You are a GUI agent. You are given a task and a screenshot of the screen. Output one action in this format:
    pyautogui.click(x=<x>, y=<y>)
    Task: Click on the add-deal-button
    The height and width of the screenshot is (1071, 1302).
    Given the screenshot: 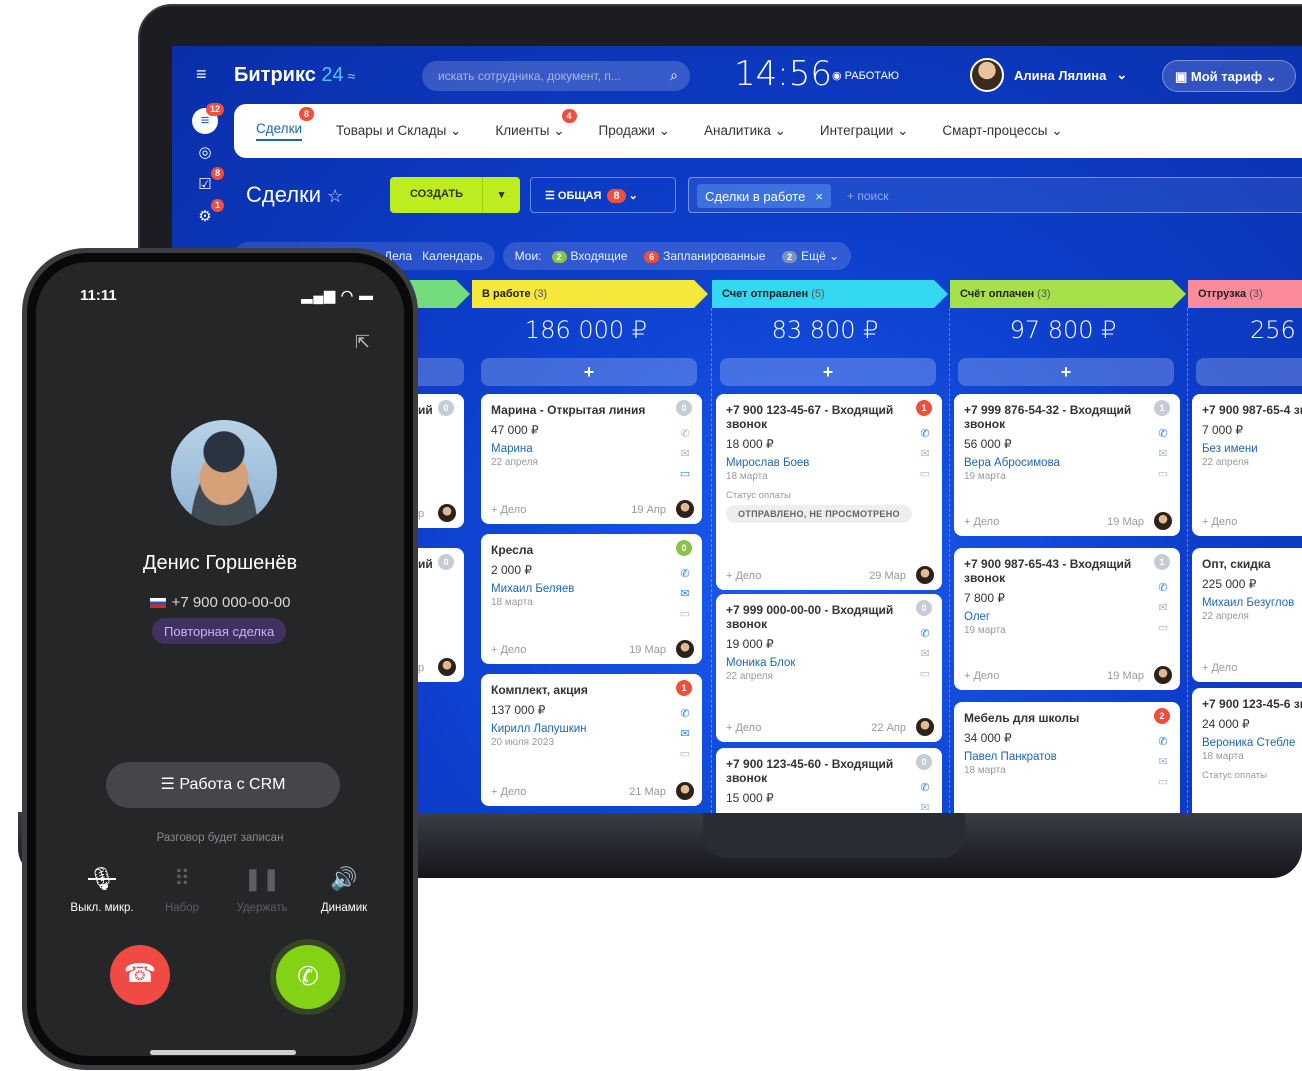 What is the action you would take?
    pyautogui.click(x=1249, y=372)
    